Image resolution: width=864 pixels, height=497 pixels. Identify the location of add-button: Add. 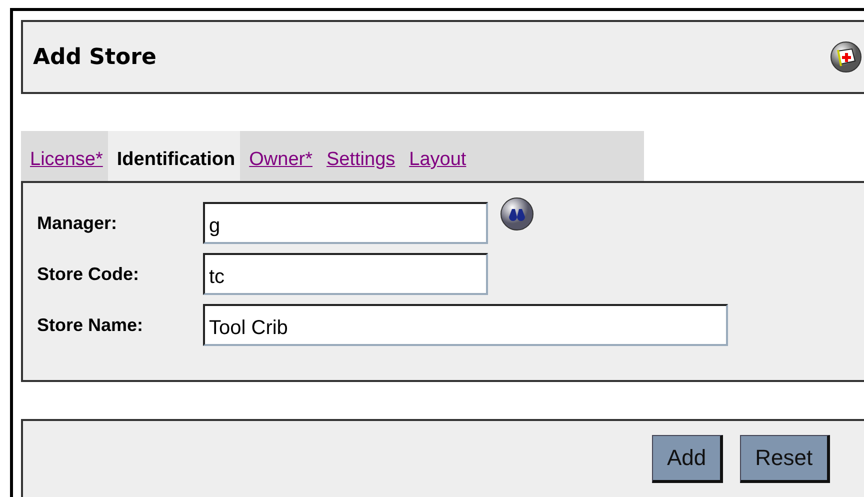
(688, 459).